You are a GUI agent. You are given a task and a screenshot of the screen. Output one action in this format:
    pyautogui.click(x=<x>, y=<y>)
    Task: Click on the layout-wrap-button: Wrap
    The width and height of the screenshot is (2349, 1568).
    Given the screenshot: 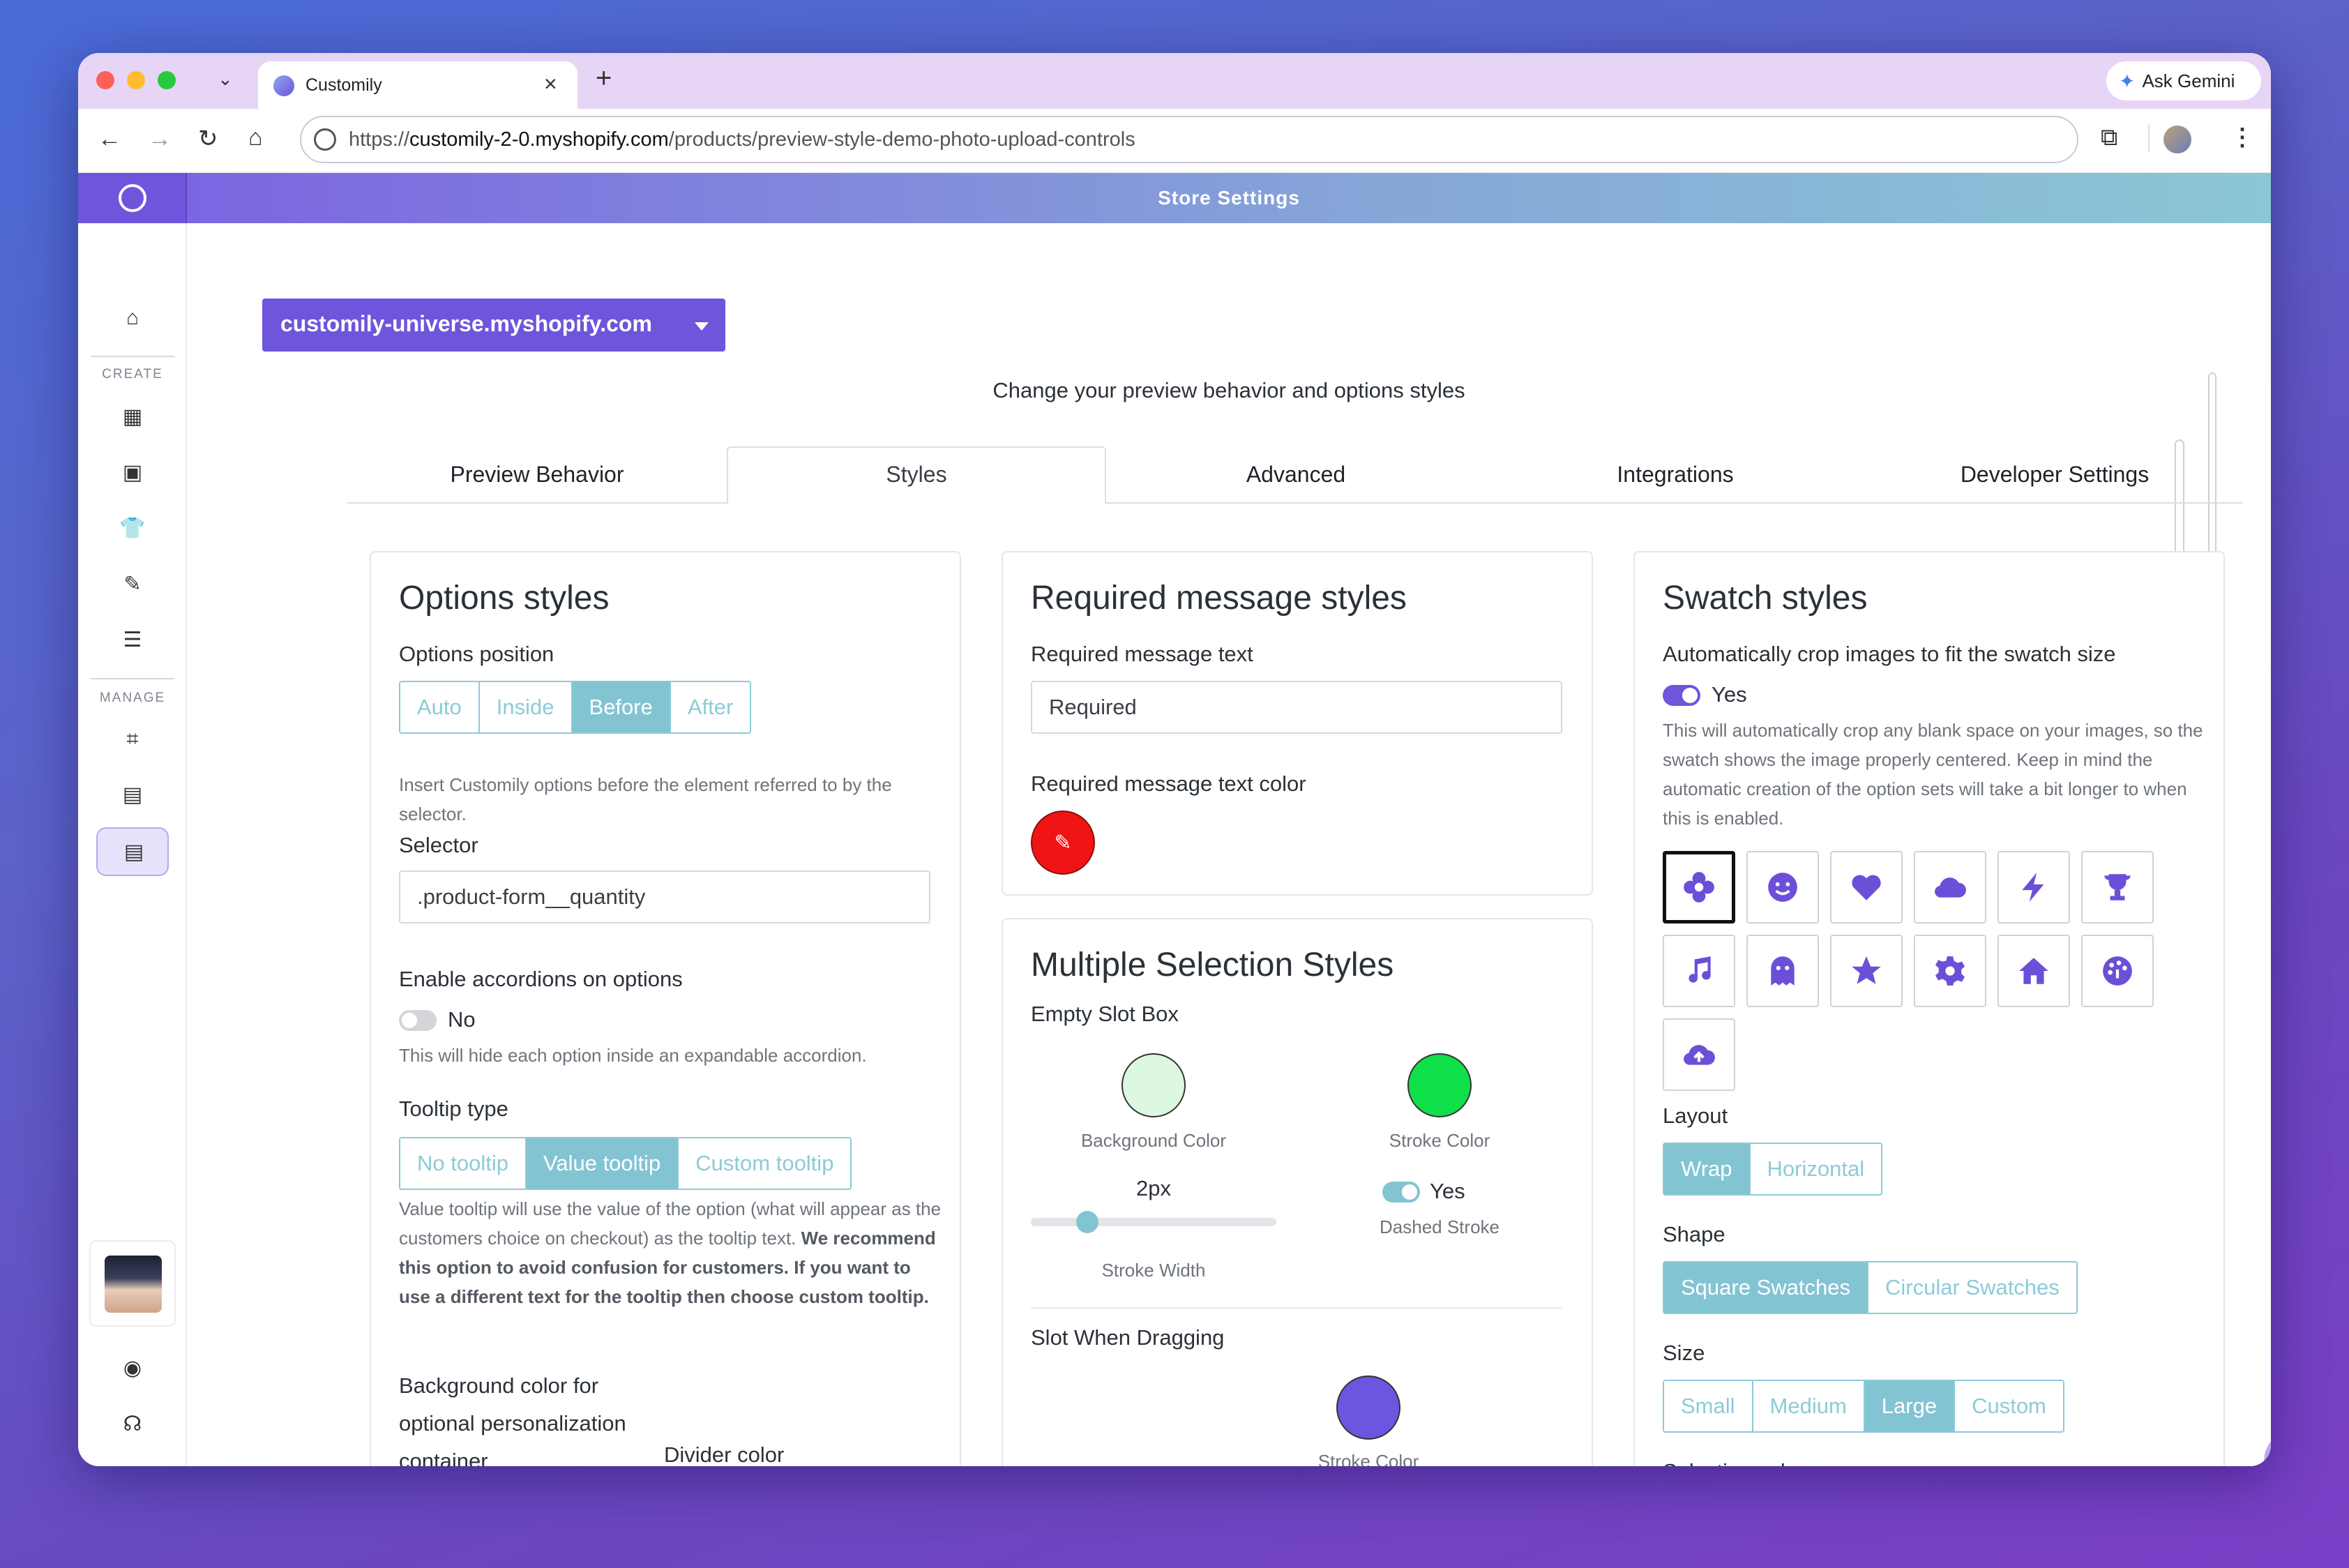 What is the action you would take?
    pyautogui.click(x=1707, y=1169)
    